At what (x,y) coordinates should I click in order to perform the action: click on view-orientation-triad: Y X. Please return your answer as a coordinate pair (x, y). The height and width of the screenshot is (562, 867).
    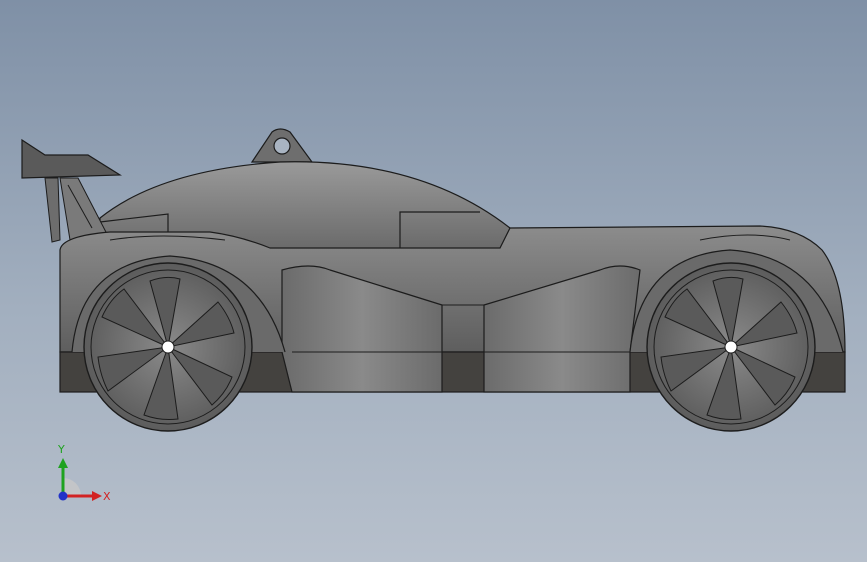
    Looking at the image, I should click on (82, 475).